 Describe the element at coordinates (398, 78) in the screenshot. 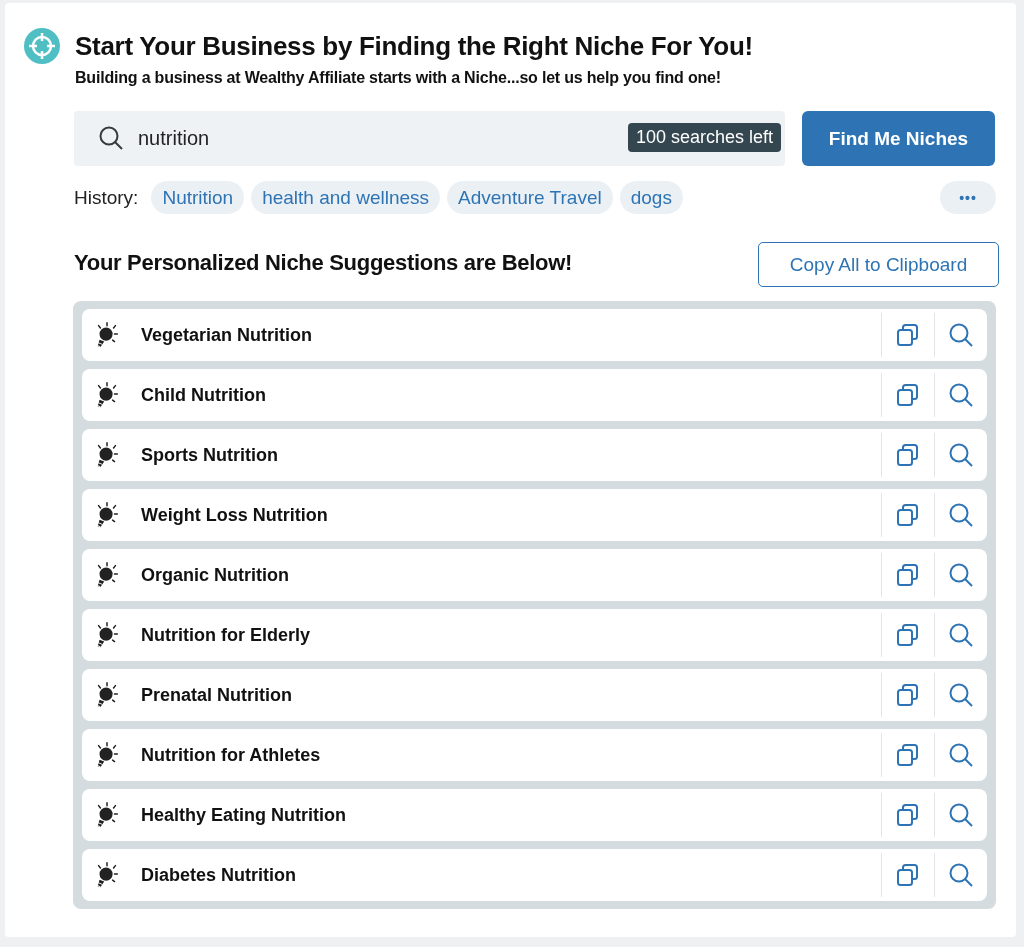

I see `page-subtitle: Building a business at Wealthy Affiliate starts with a Niche...so let us help you find one!` at that location.